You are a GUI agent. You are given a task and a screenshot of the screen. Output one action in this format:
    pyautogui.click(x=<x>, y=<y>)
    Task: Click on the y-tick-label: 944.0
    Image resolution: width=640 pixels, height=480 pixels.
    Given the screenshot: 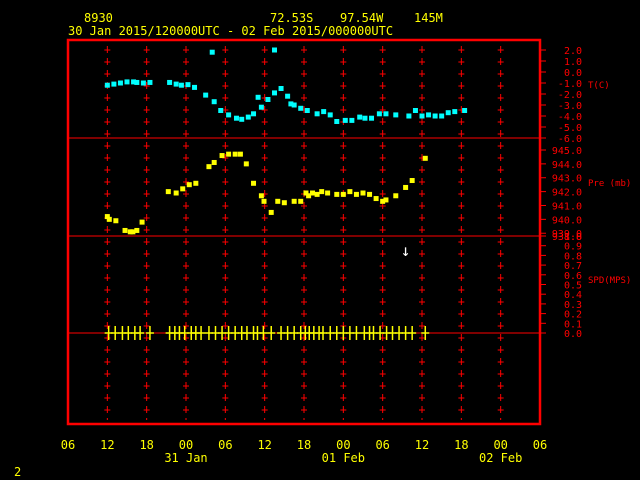 What is the action you would take?
    pyautogui.click(x=567, y=165)
    